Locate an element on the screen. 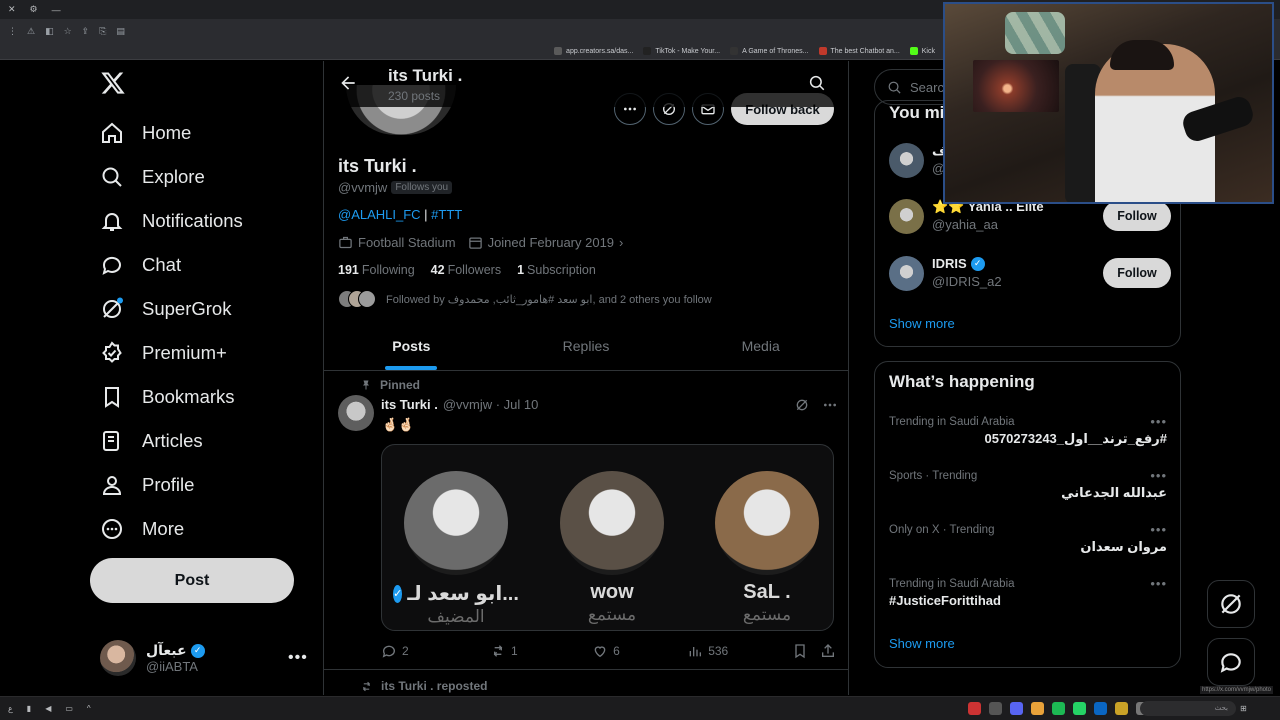 The width and height of the screenshot is (1280, 720). account-switcher: عبعآل ✓ @iiABTA ••• is located at coordinates (205, 658).